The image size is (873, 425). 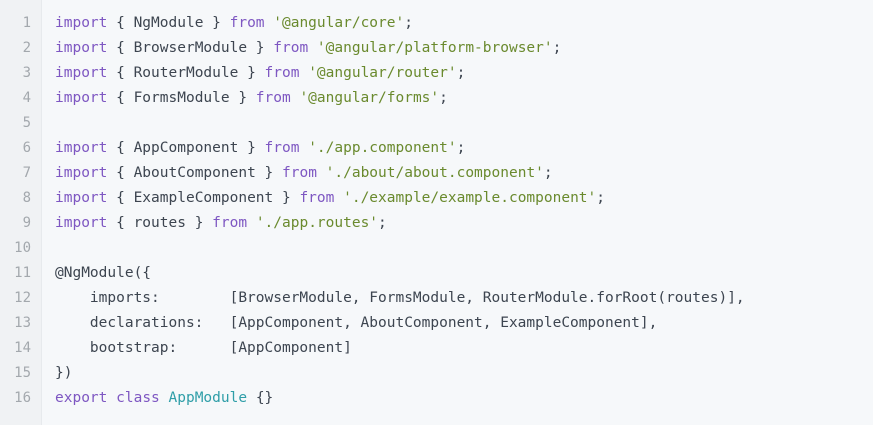 What do you see at coordinates (434, 48) in the screenshot?
I see `code-token-string: '@angular/platform-browser'` at bounding box center [434, 48].